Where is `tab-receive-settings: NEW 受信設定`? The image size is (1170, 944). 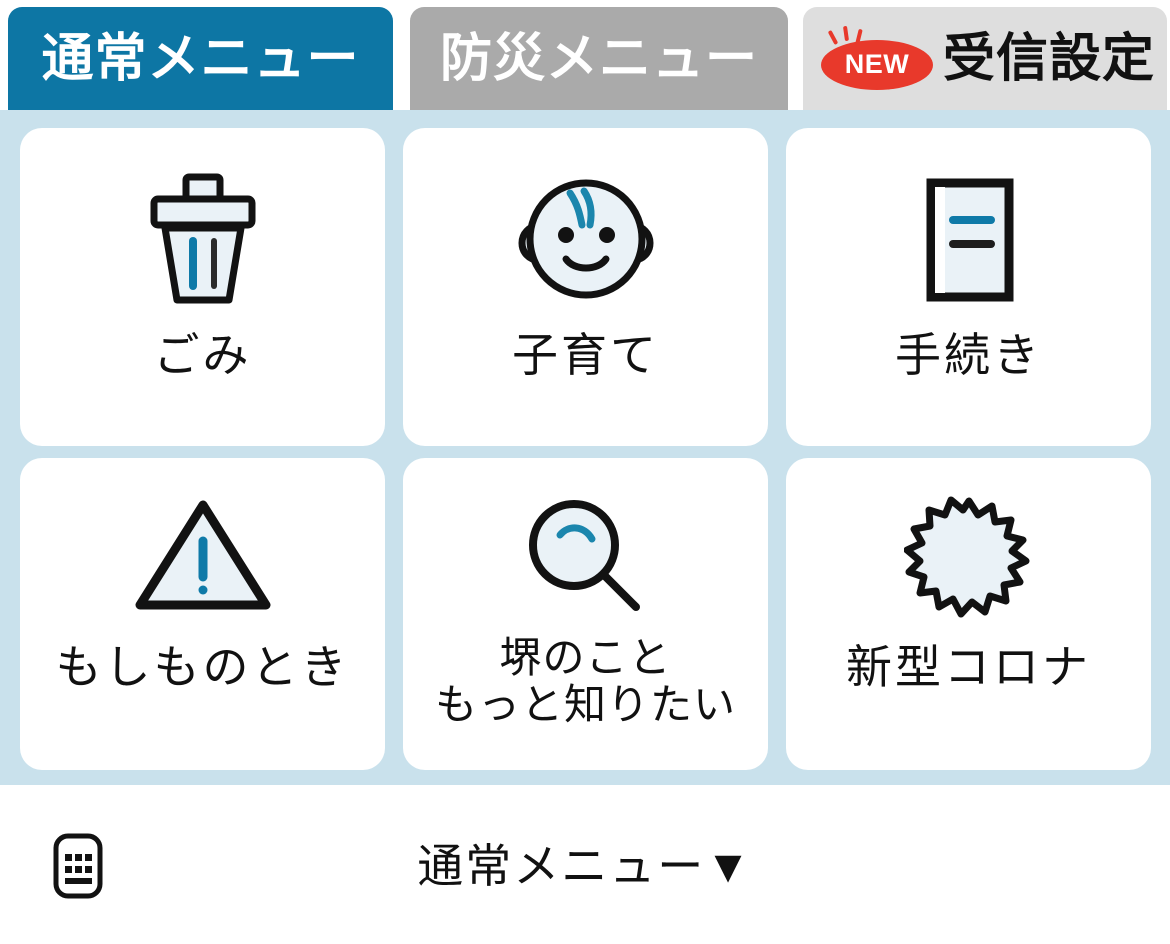 tab-receive-settings: NEW 受信設定 is located at coordinates (985, 58).